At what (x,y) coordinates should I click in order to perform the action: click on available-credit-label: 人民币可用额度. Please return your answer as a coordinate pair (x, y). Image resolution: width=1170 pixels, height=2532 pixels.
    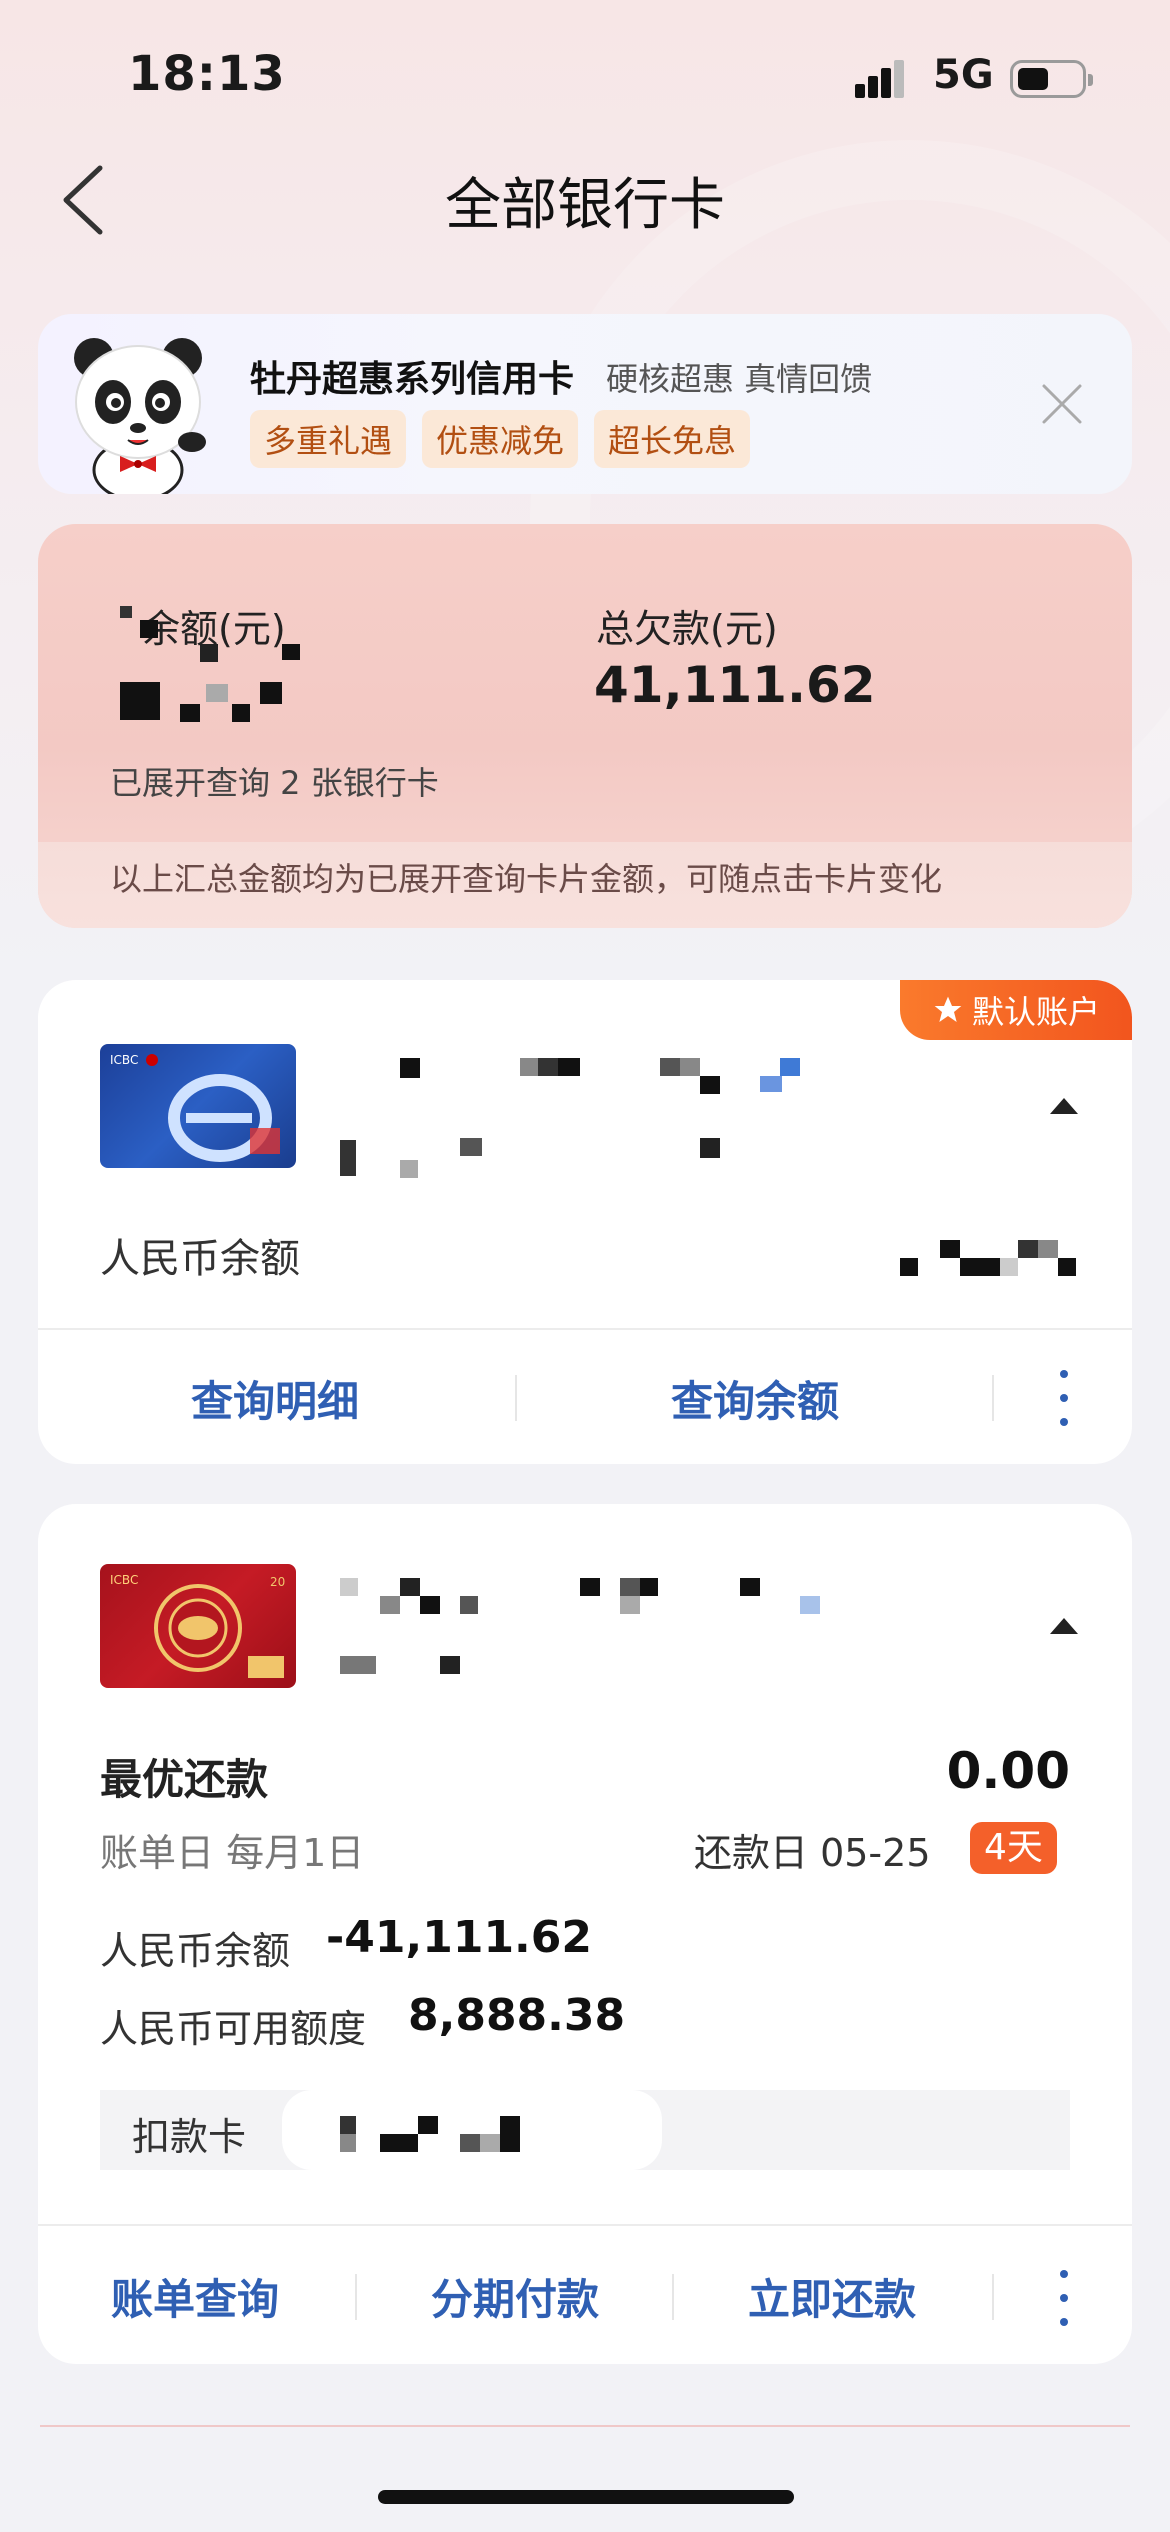
    Looking at the image, I should click on (233, 2029).